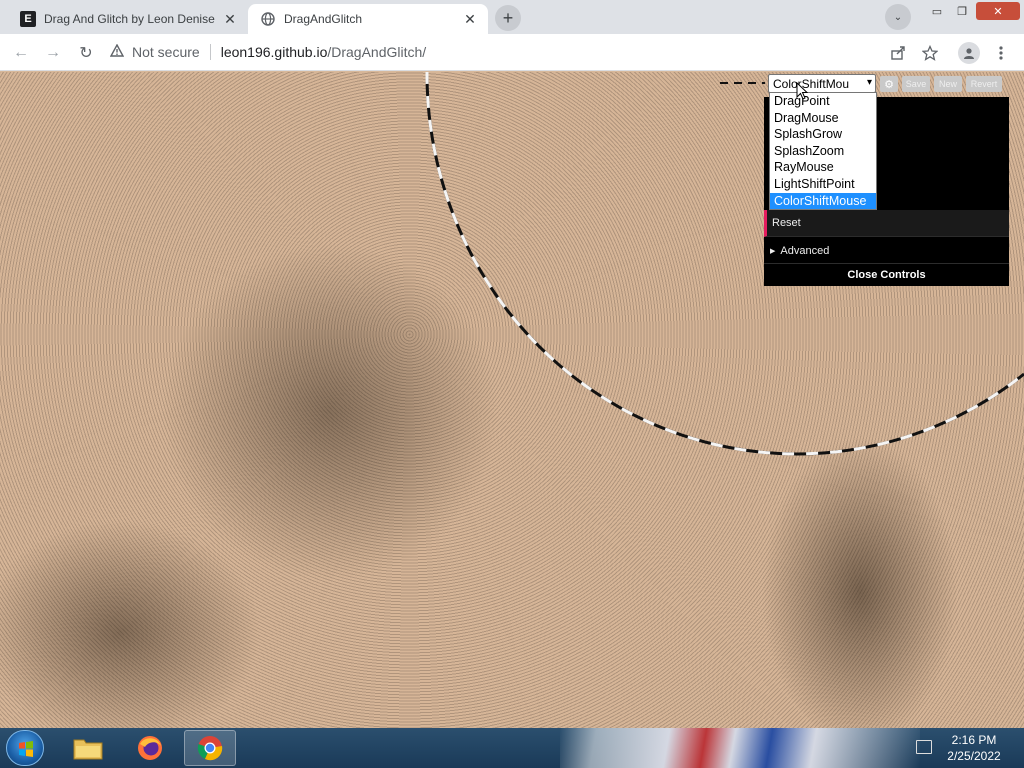 This screenshot has height=768, width=1024. I want to click on profile-avatar-icon, so click(969, 53).